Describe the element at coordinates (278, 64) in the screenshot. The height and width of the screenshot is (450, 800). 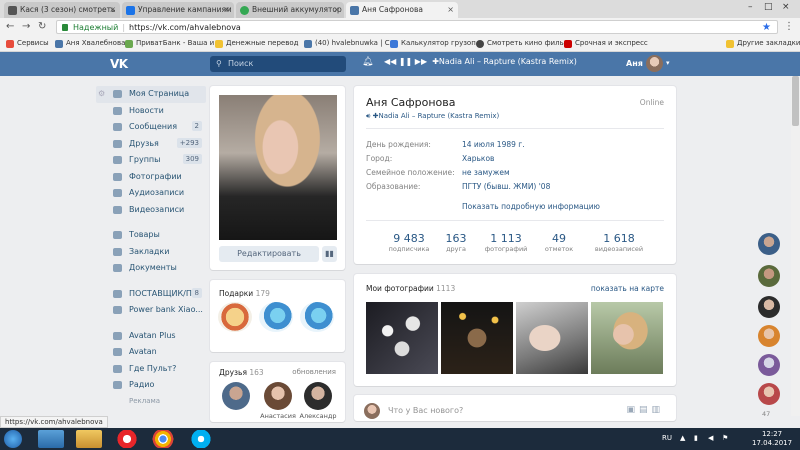
I see `search-input: ⚲ Поиск` at that location.